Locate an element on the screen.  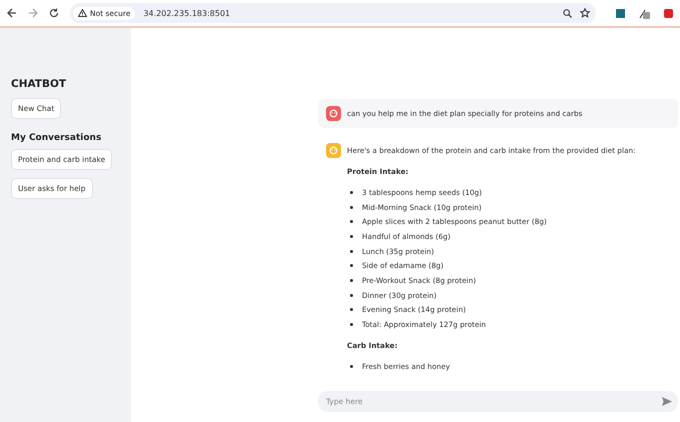
star-icon is located at coordinates (585, 13).